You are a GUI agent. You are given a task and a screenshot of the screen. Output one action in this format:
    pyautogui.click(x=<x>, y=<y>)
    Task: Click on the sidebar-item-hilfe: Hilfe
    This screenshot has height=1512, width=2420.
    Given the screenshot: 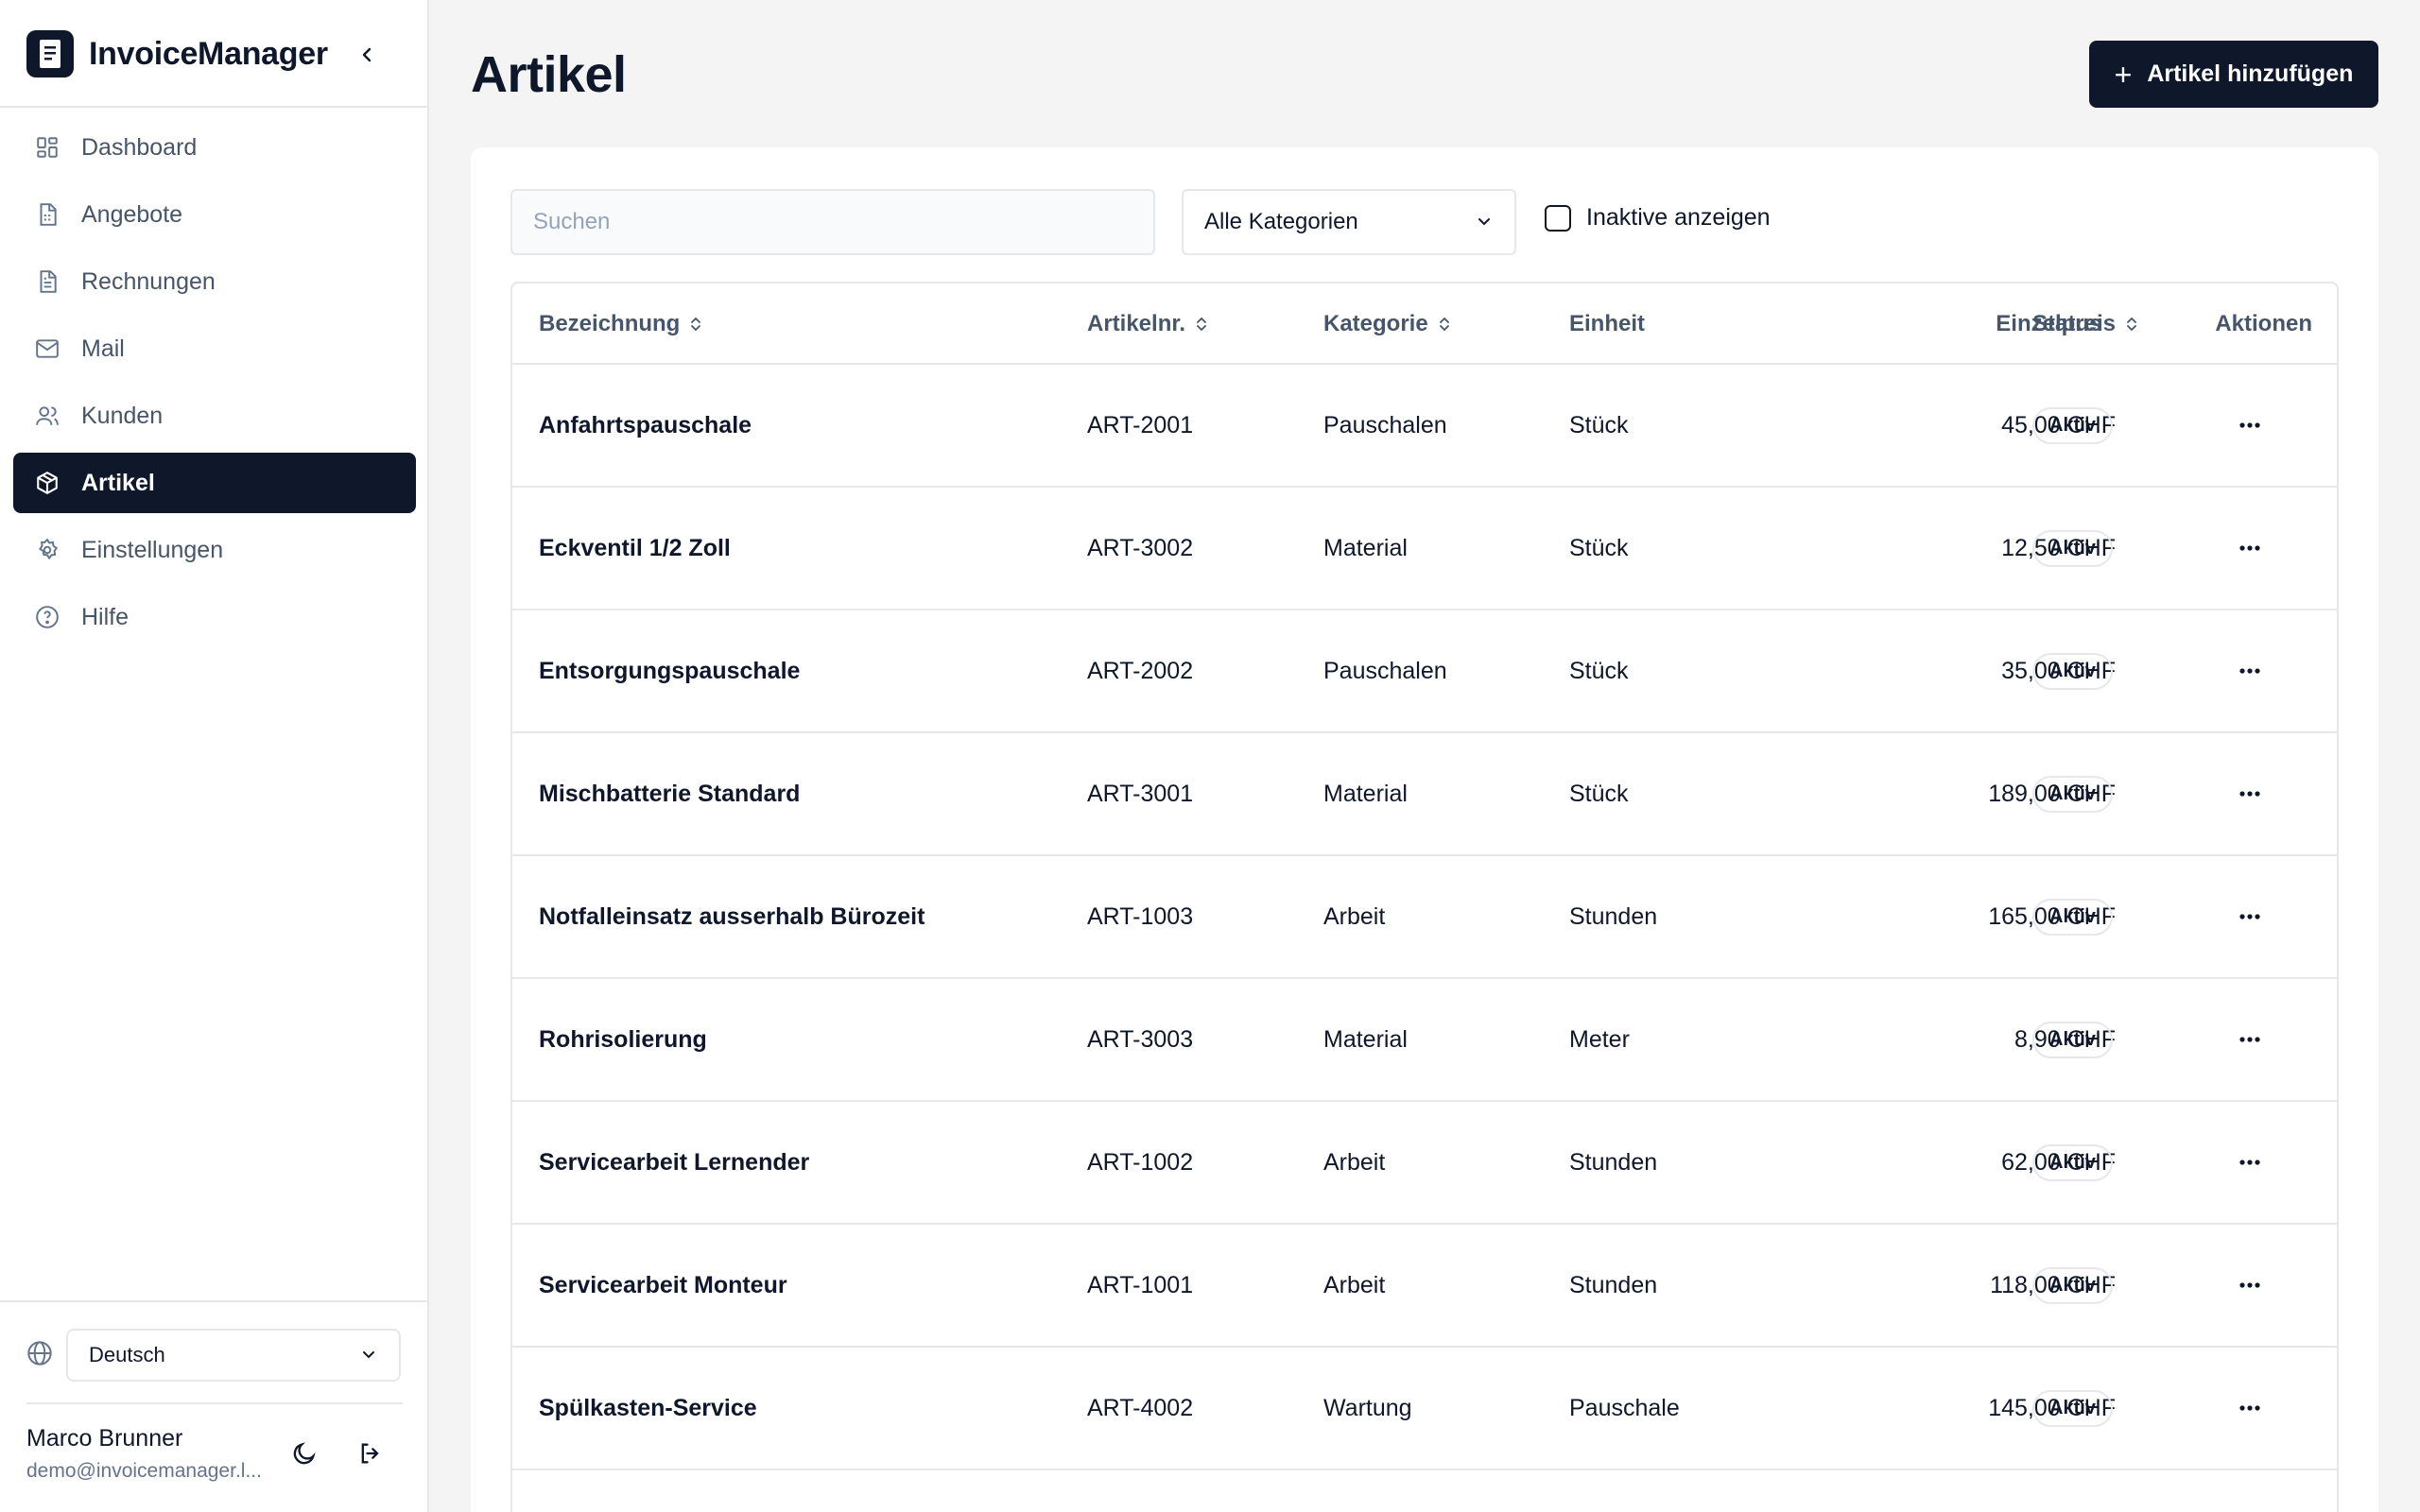 What is the action you would take?
    pyautogui.click(x=214, y=617)
    